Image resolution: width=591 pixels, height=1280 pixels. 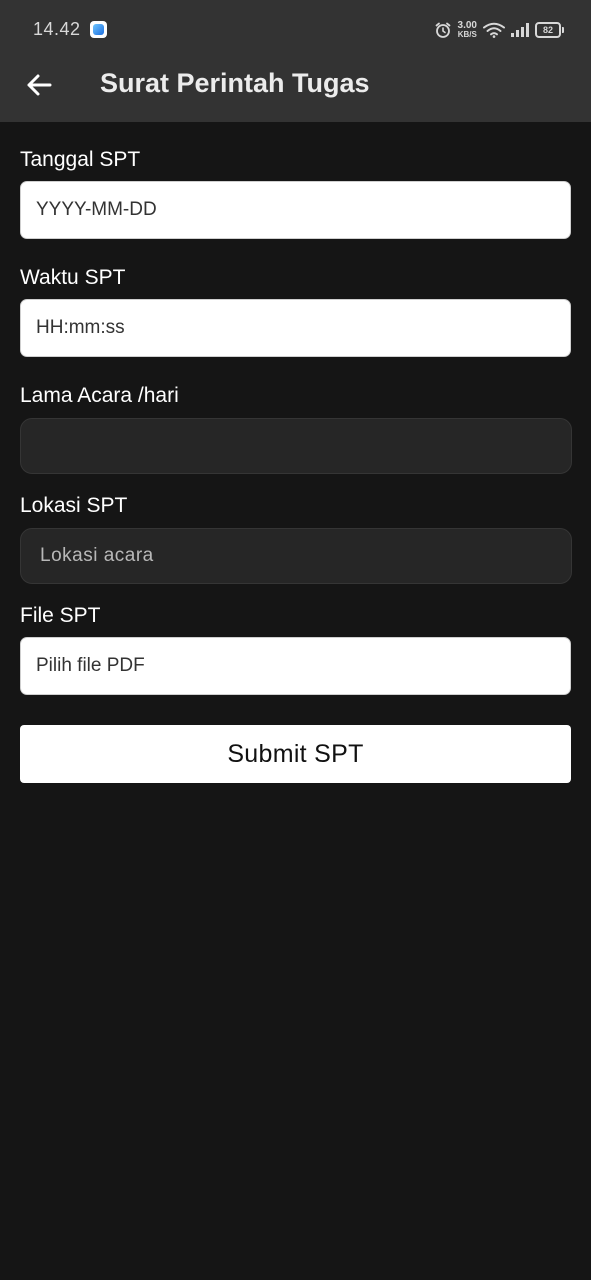 I want to click on arrow-left-icon, so click(x=39, y=85).